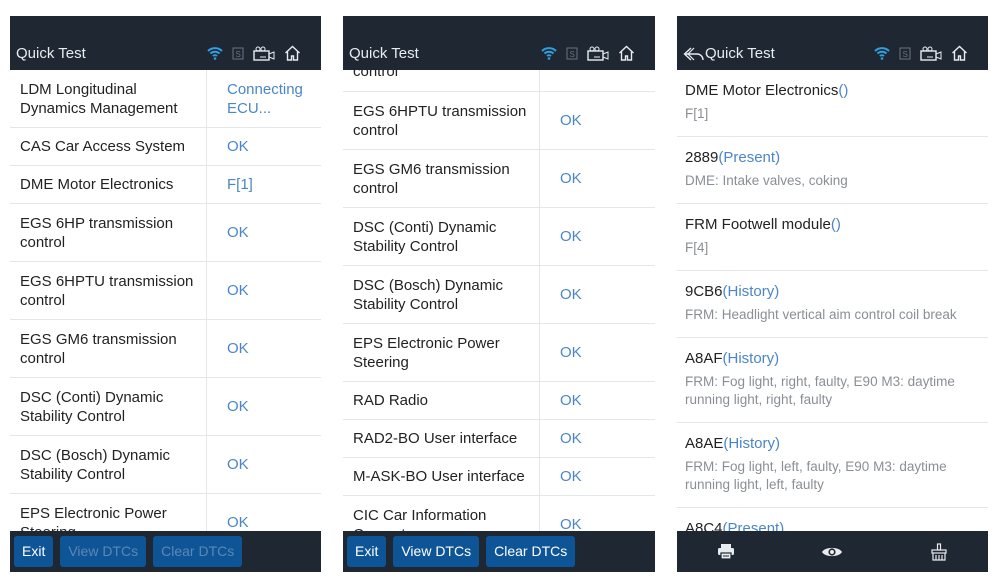 The height and width of the screenshot is (584, 1000). Describe the element at coordinates (704, 525) in the screenshot. I see `dtc-code: A8C4` at that location.